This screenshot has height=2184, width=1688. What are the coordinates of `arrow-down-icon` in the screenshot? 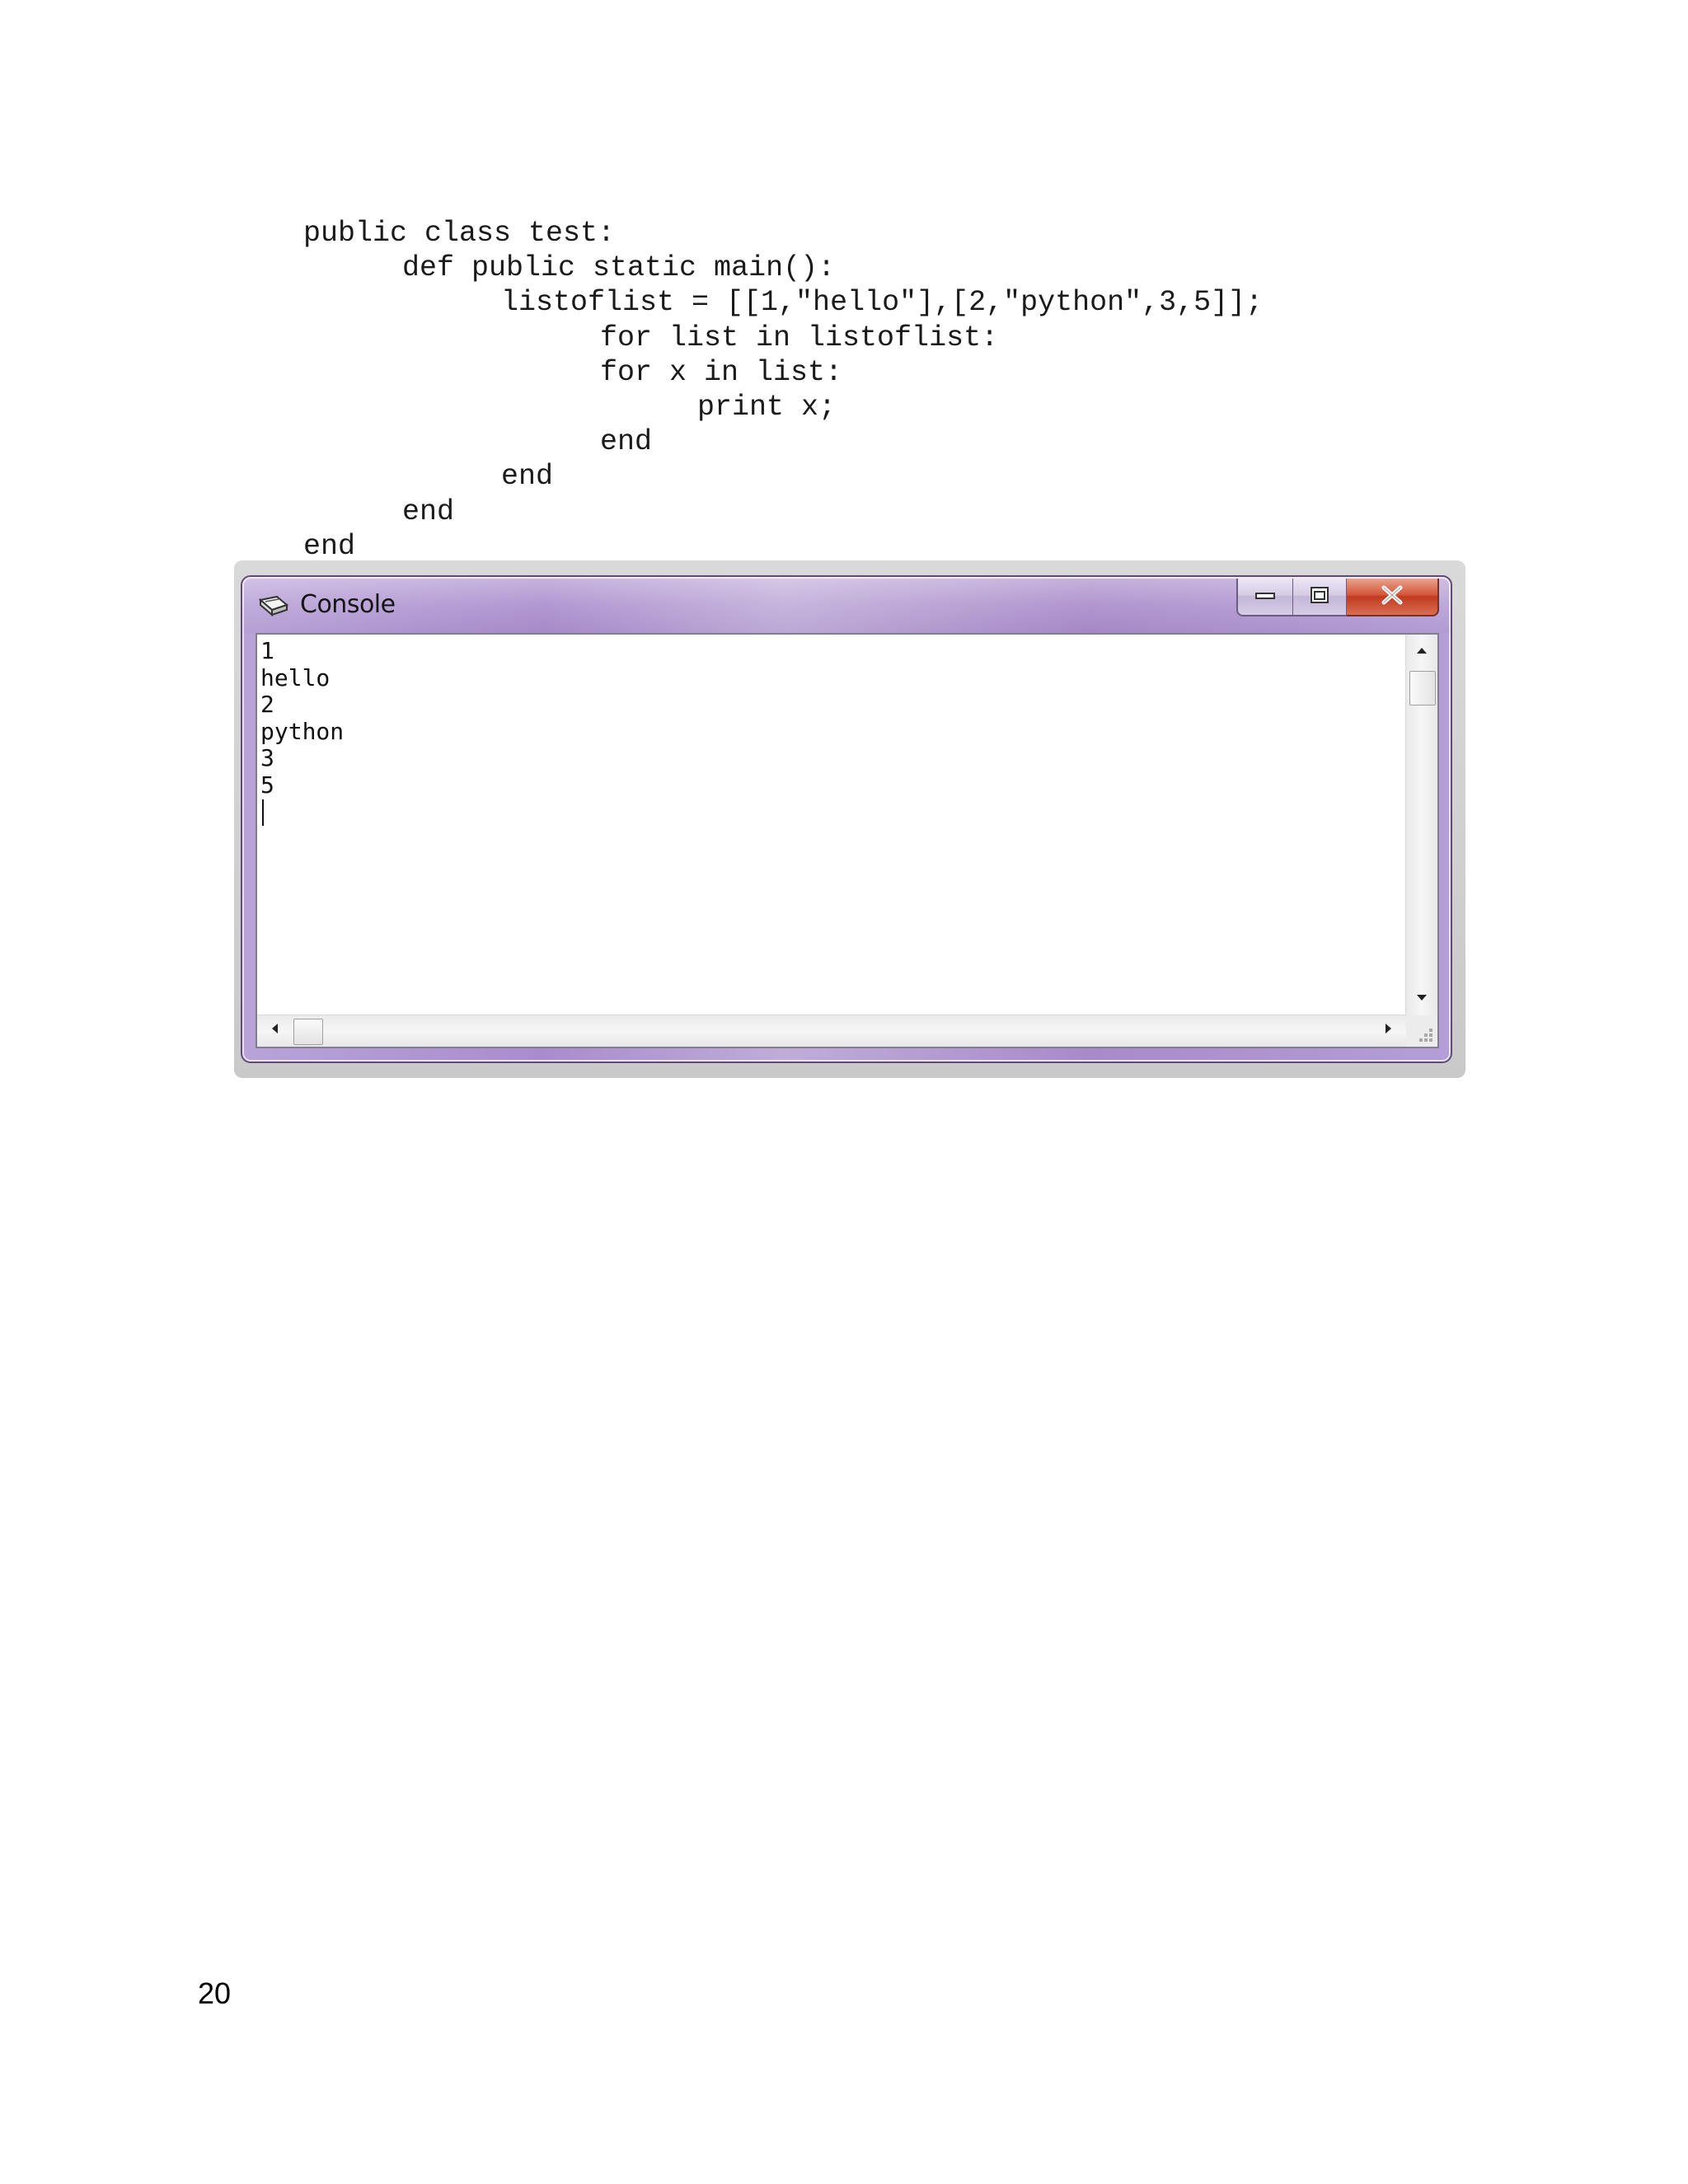 It's located at (1422, 998).